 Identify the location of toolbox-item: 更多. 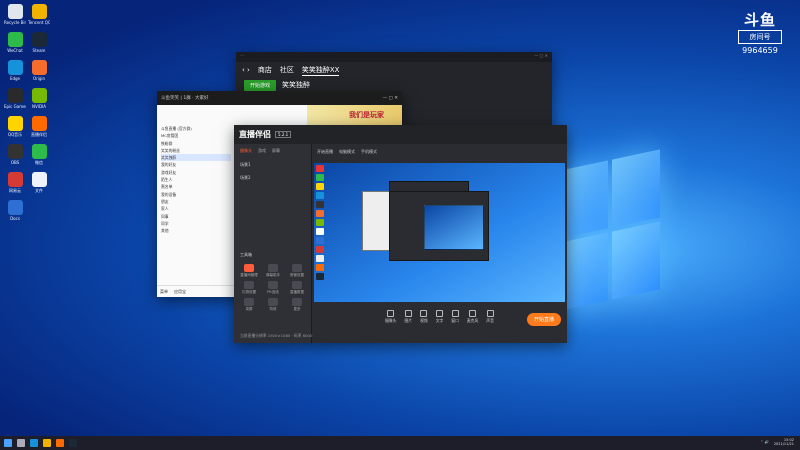
(297, 305).